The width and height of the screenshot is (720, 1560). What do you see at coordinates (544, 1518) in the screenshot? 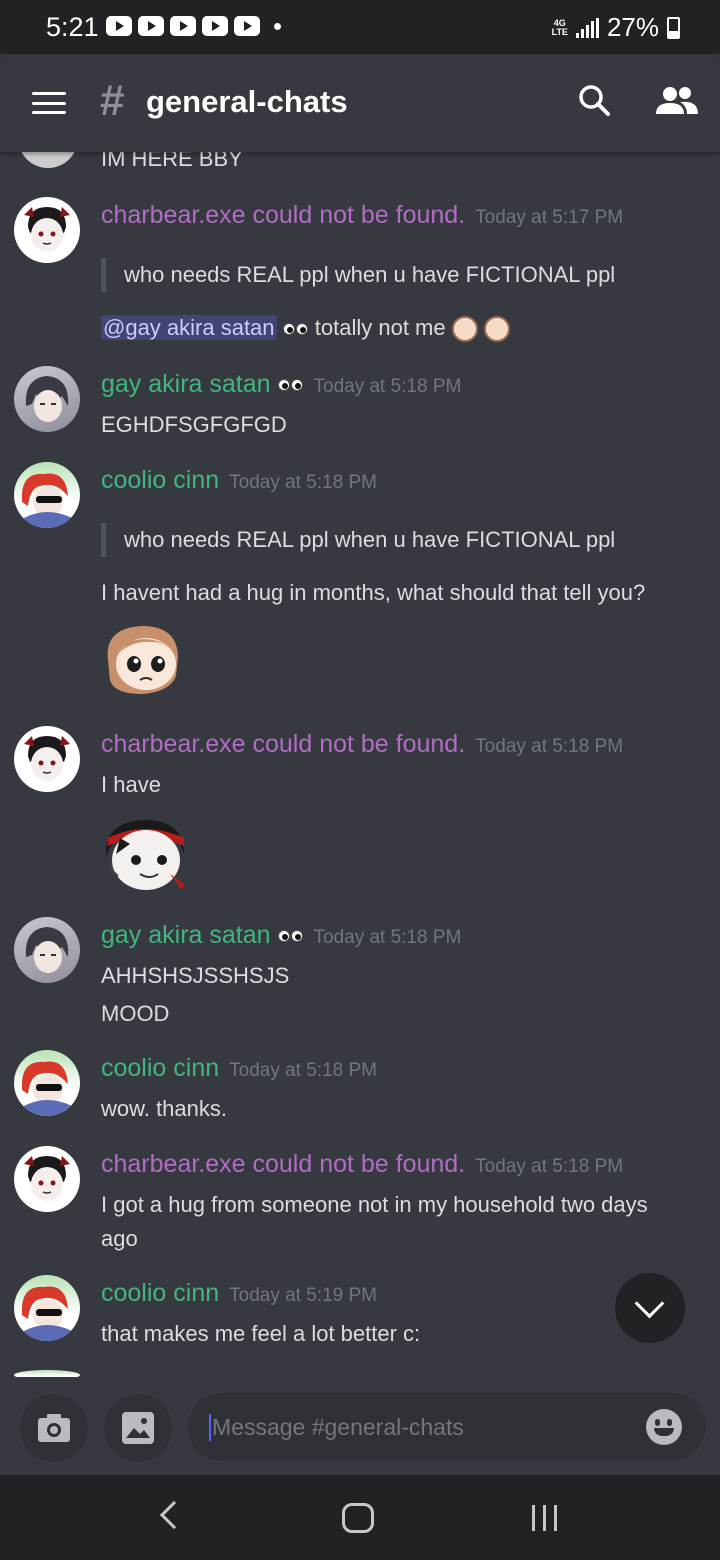
I see `recent-apps-icon` at bounding box center [544, 1518].